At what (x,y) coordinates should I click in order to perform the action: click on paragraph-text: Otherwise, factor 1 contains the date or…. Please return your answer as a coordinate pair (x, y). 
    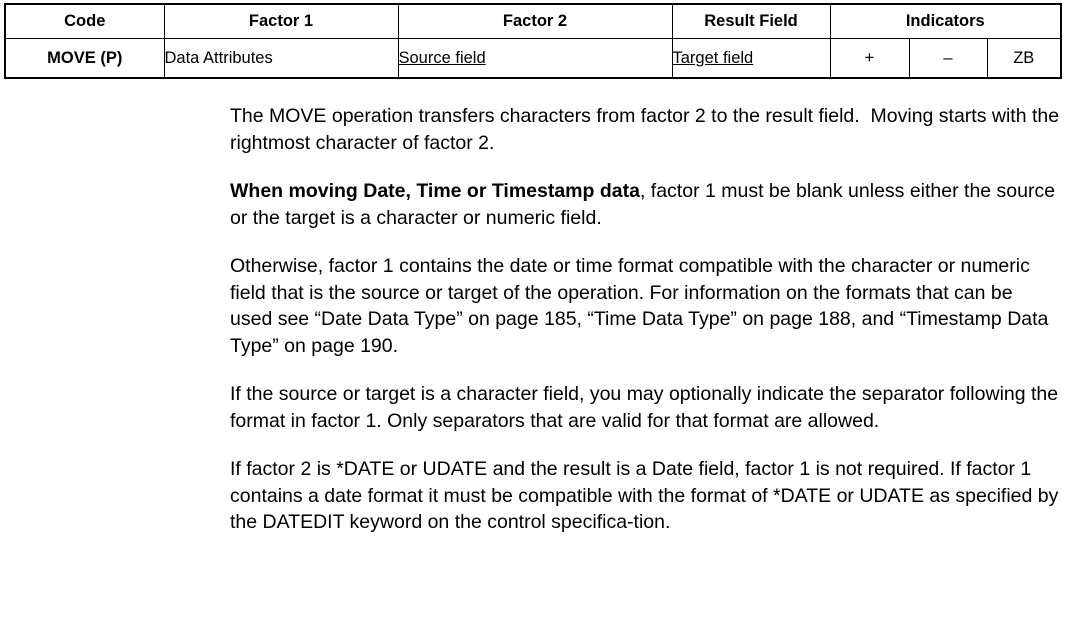
    Looking at the image, I should click on (642, 306).